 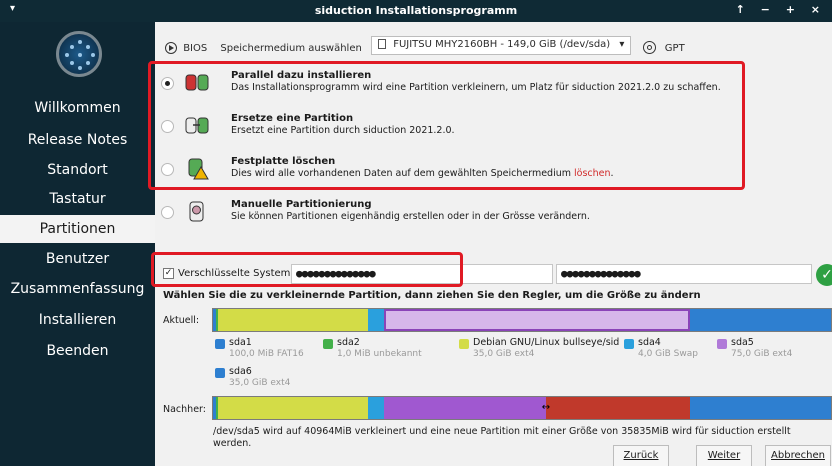 What do you see at coordinates (301, 204) in the screenshot?
I see `option-title: Manuelle Partitionierung` at bounding box center [301, 204].